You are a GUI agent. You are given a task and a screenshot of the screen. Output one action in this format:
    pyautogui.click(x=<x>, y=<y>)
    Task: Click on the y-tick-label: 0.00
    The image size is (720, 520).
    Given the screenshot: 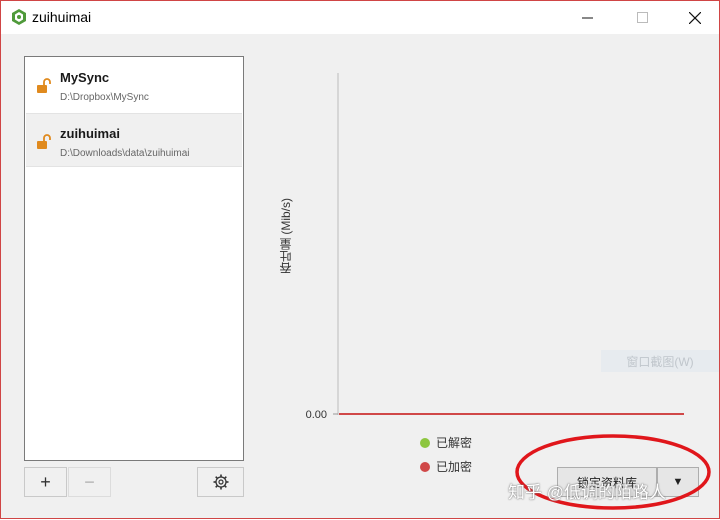 What is the action you would take?
    pyautogui.click(x=316, y=415)
    